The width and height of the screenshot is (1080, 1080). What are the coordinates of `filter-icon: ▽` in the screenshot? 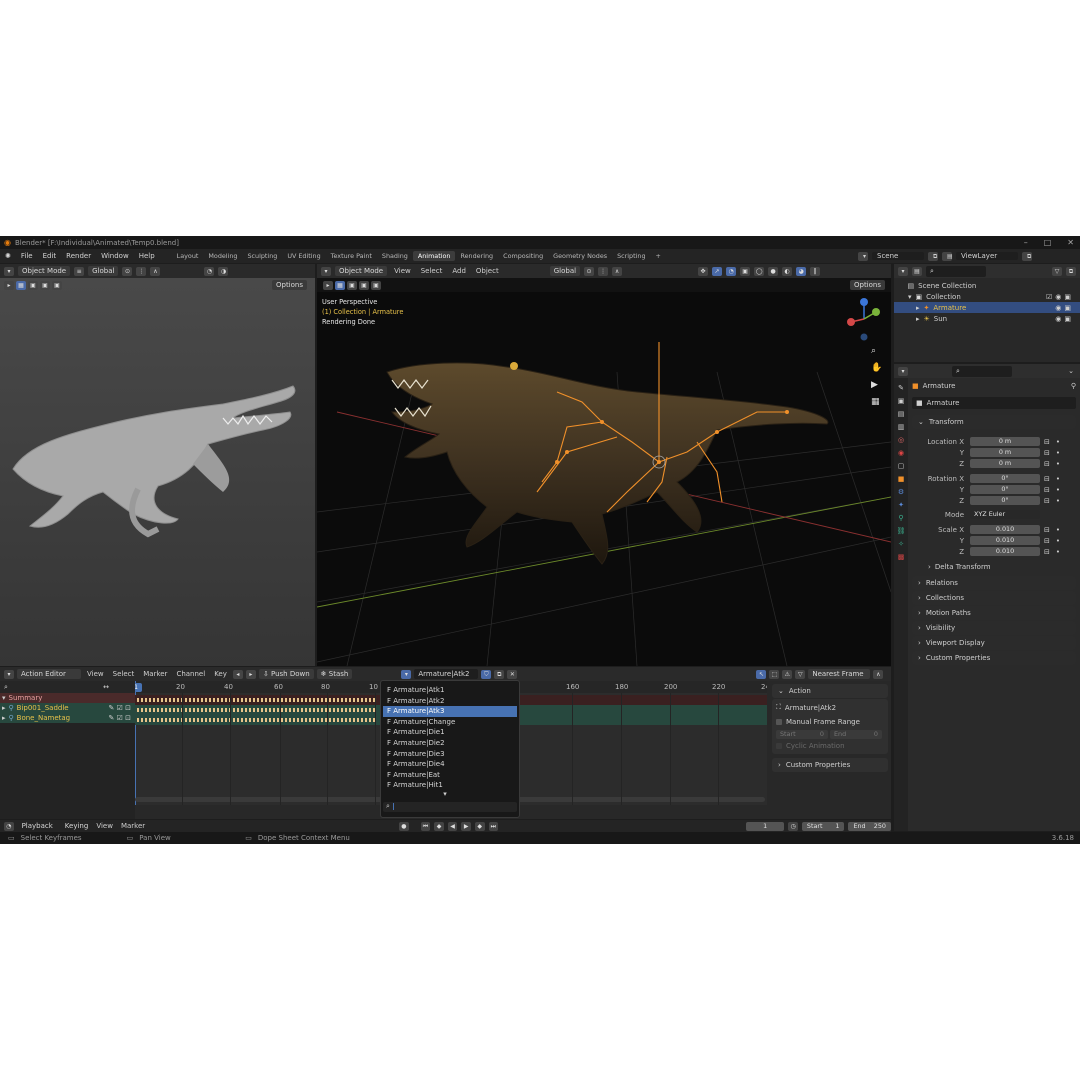 It's located at (1057, 271).